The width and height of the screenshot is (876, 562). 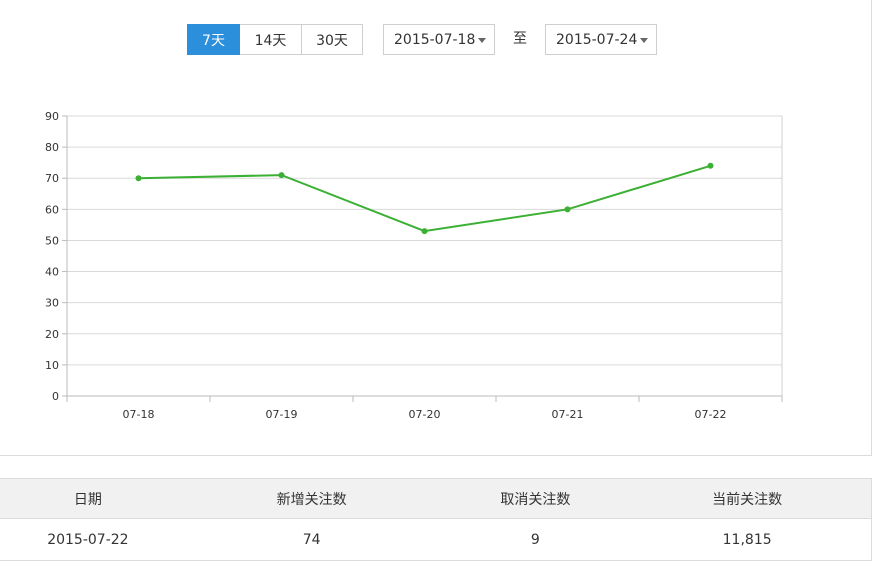 I want to click on header-current-follows: 当前关注数, so click(x=747, y=499).